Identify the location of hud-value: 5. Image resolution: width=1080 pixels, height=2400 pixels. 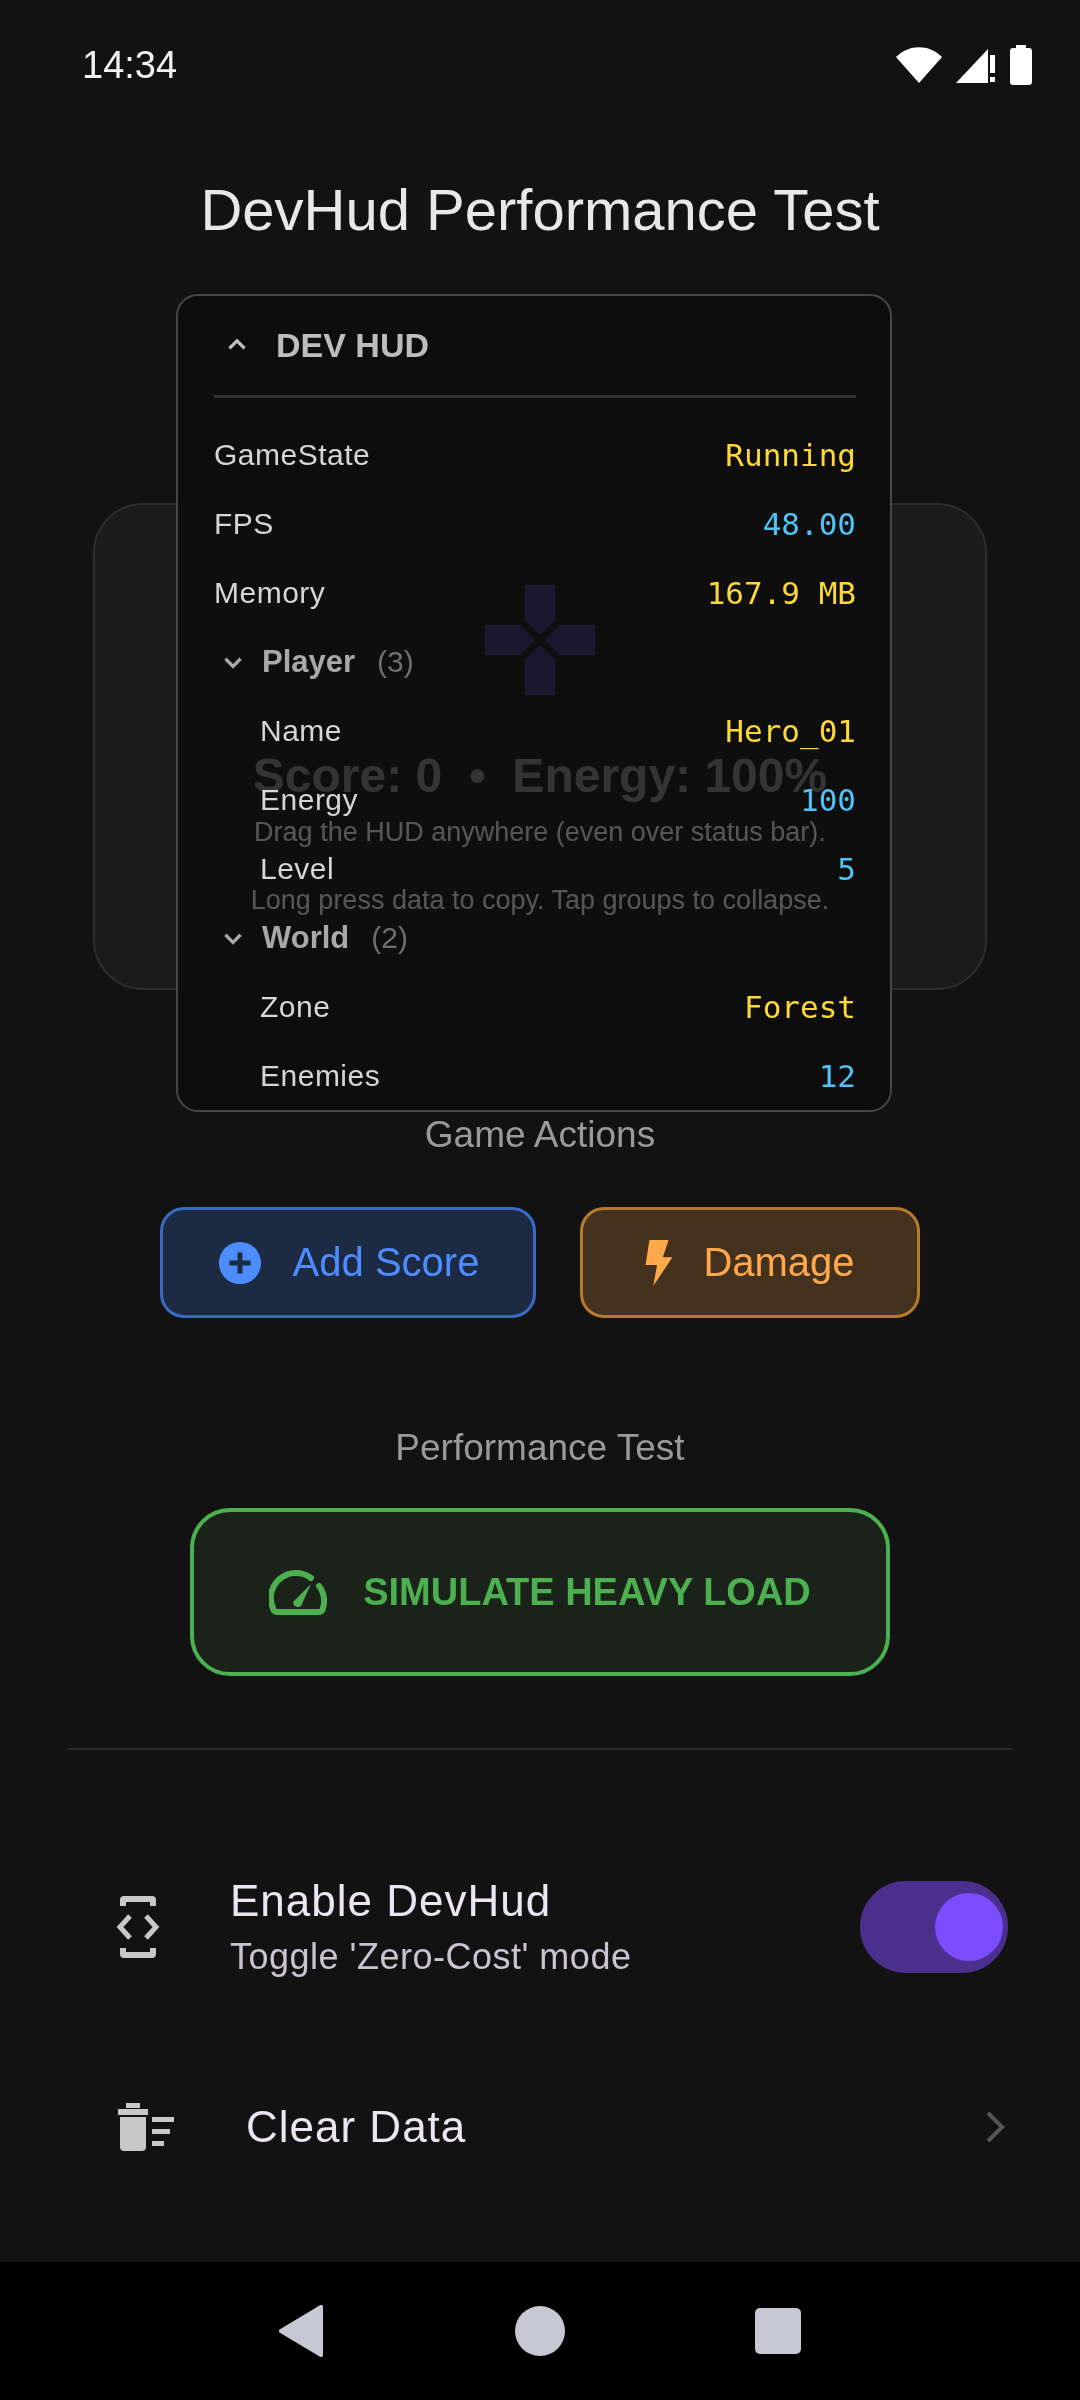
(846, 868).